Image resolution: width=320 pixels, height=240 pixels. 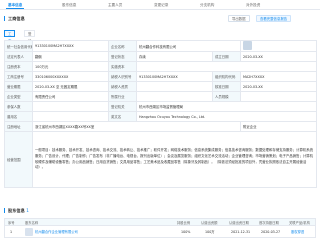 I want to click on label-status: 登记状态, so click(x=122, y=56).